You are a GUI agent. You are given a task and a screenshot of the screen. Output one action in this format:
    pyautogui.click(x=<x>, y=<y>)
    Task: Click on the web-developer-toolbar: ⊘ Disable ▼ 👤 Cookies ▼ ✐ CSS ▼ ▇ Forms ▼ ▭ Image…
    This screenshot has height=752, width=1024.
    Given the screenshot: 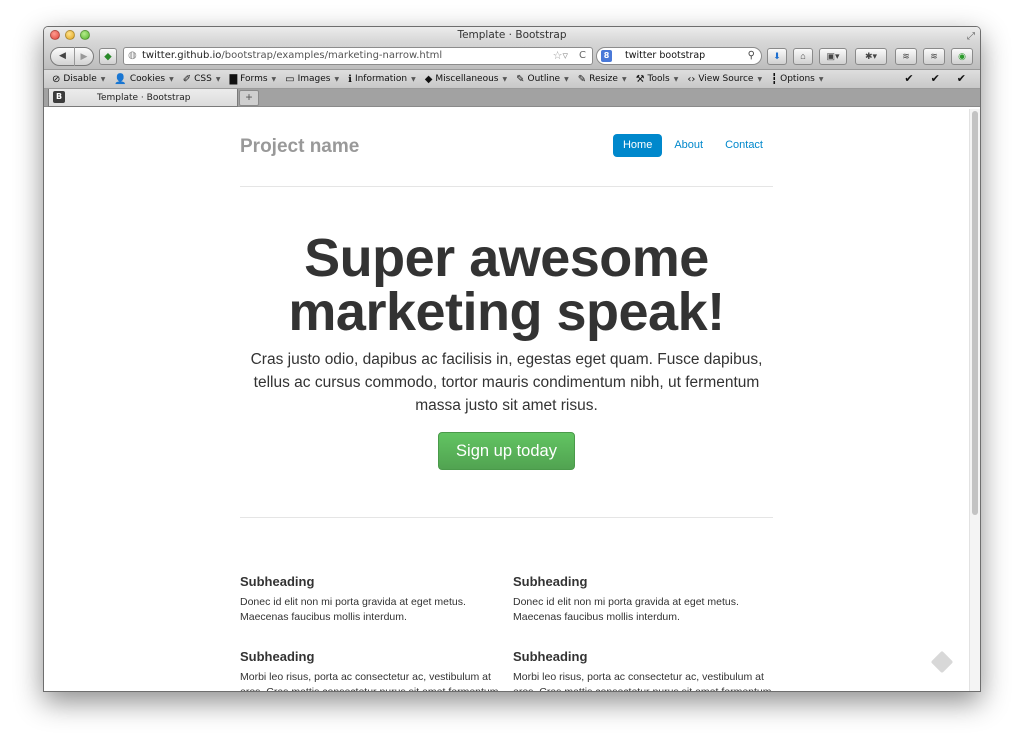 What is the action you would take?
    pyautogui.click(x=512, y=79)
    